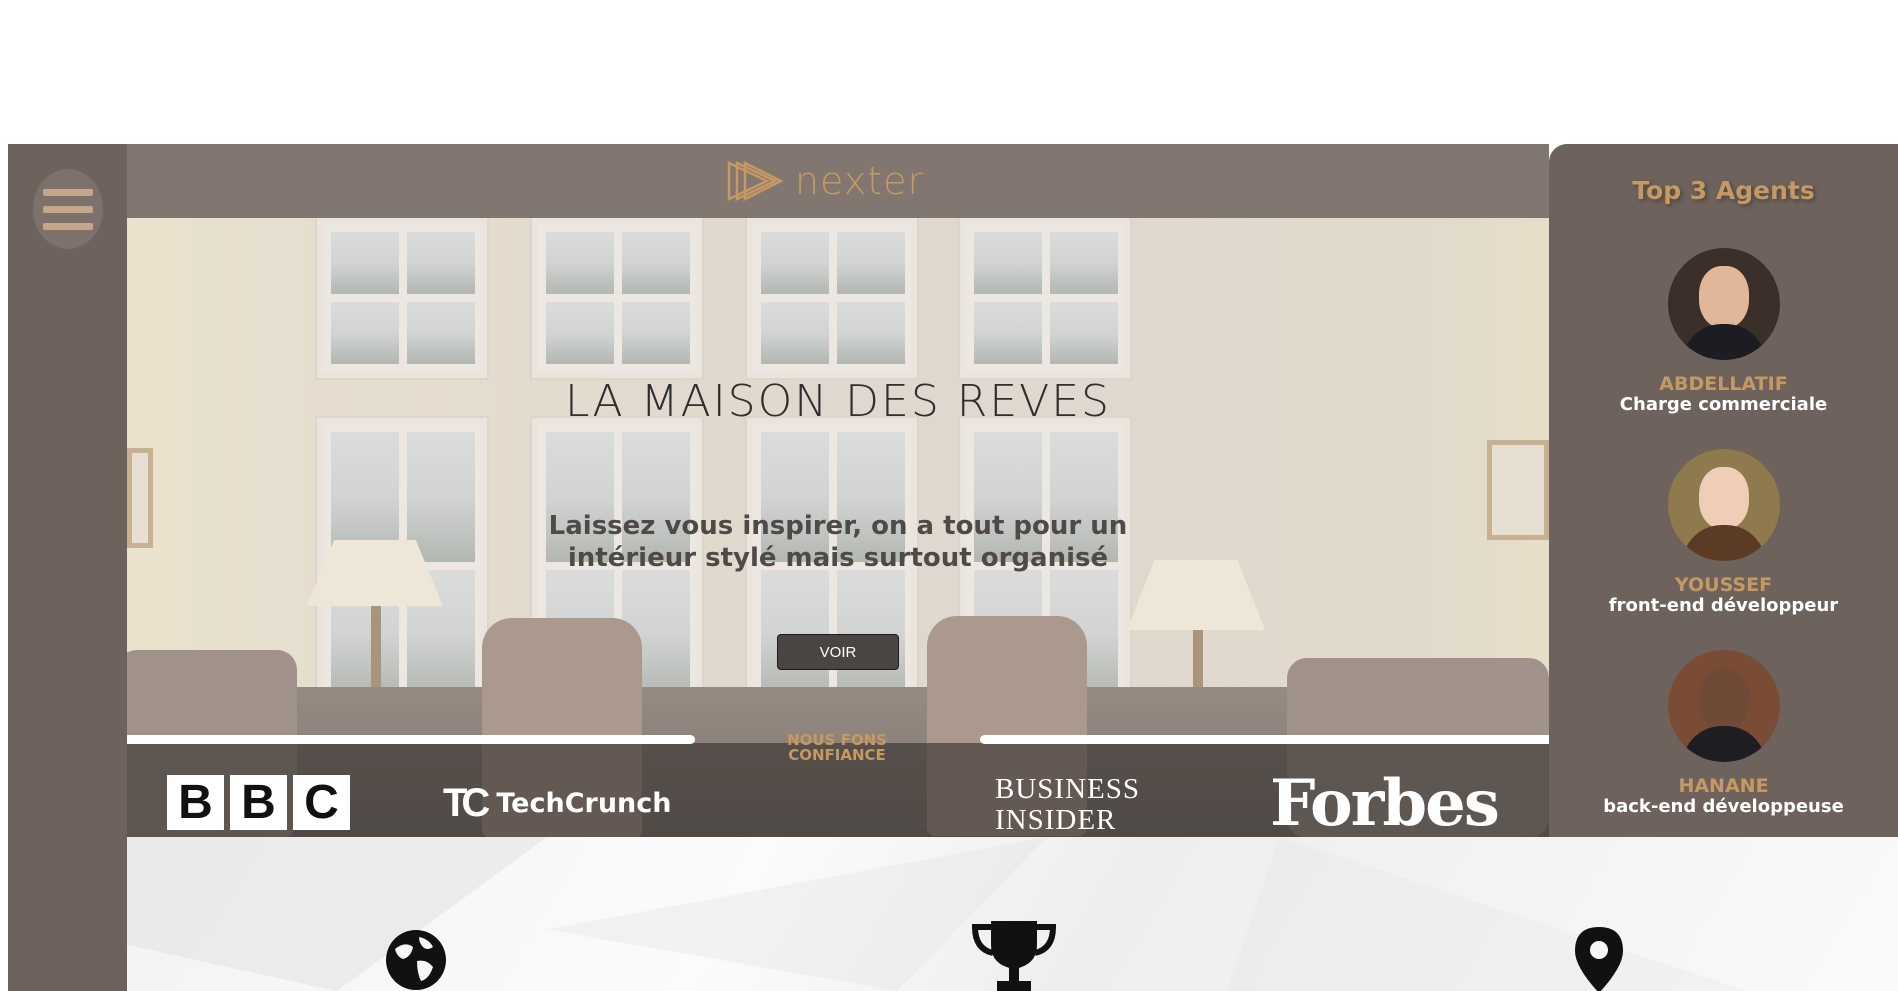  Describe the element at coordinates (1056, 820) in the screenshot. I see `business-insider-line: INSIDER` at that location.